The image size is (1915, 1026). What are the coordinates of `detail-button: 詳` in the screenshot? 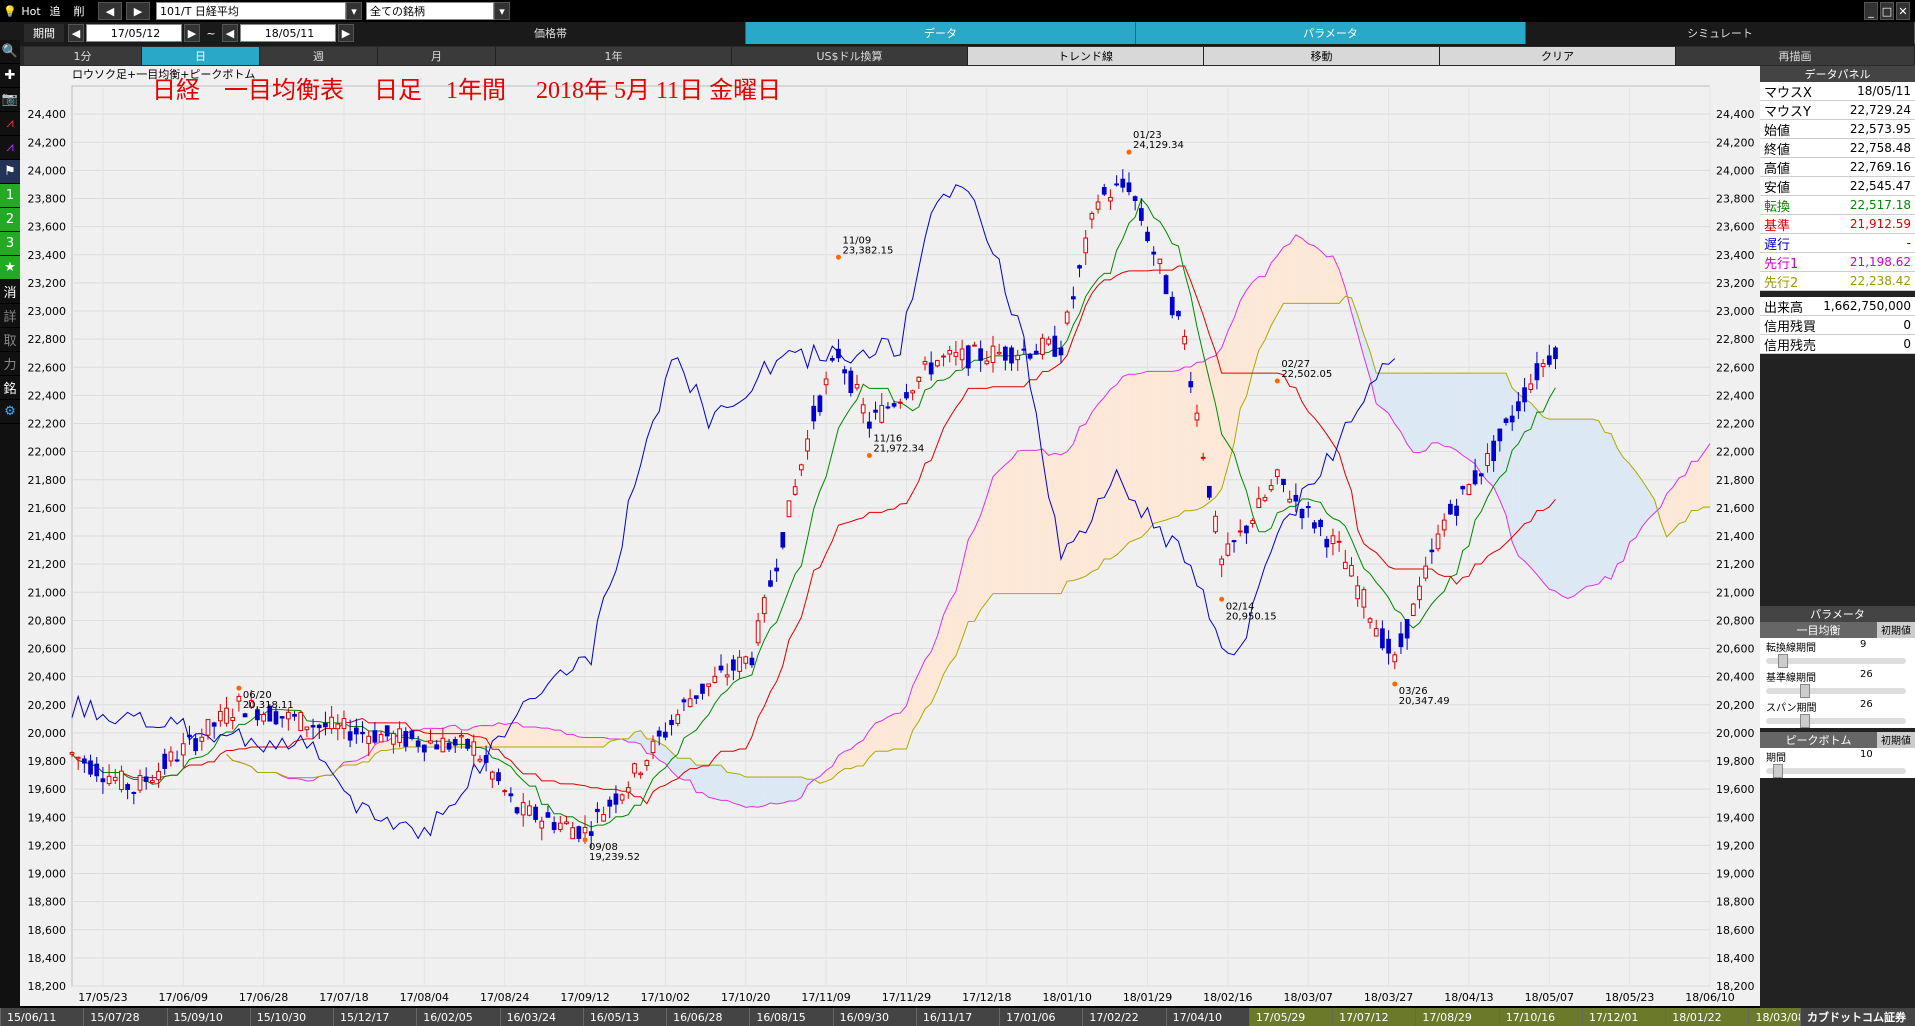 It's located at (10, 316).